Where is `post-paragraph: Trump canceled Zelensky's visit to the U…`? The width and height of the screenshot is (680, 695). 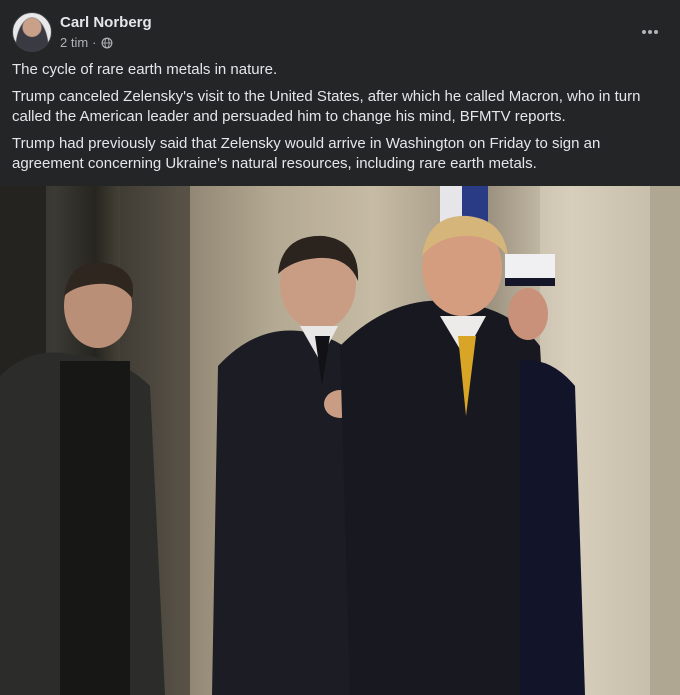
post-paragraph: Trump canceled Zelensky's visit to the U… is located at coordinates (326, 106).